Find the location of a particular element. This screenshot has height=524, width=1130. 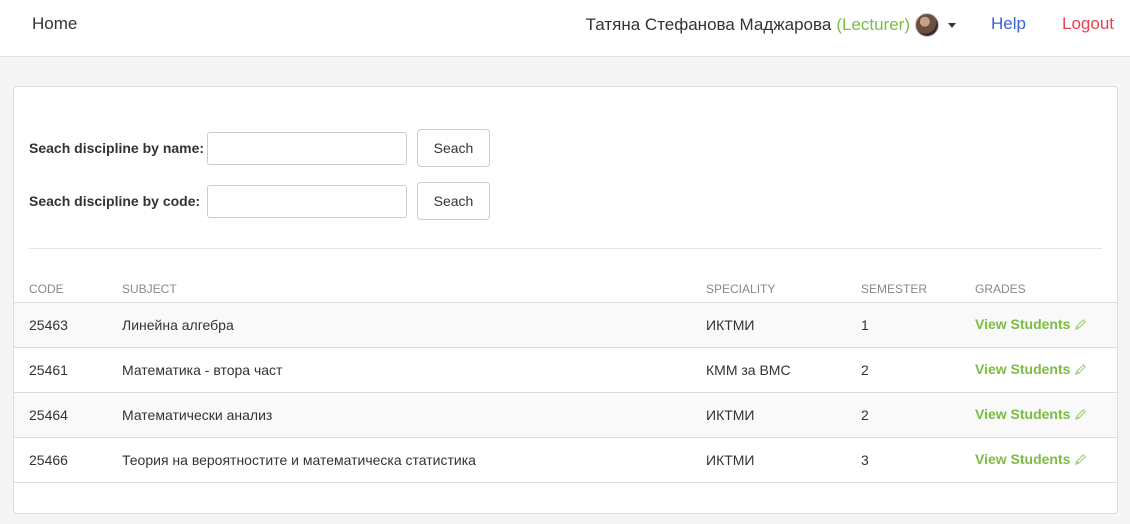

cell-code: 25461 is located at coordinates (48, 370).